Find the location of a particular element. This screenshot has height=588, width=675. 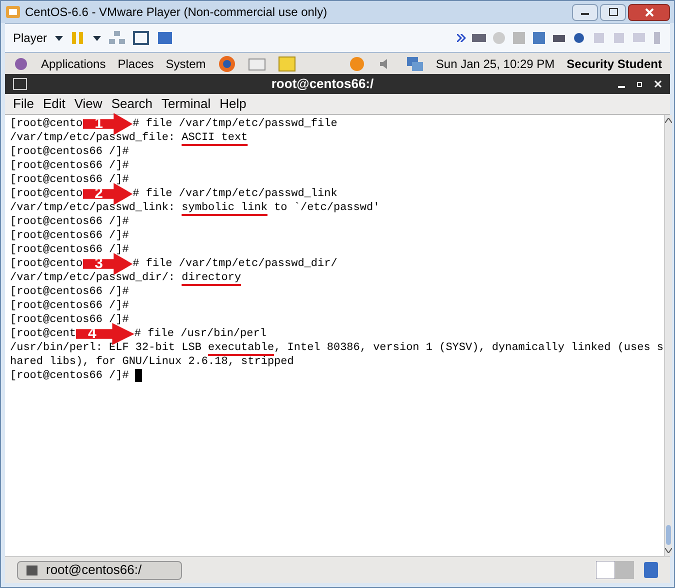

menu-item: Terminal is located at coordinates (186, 104).